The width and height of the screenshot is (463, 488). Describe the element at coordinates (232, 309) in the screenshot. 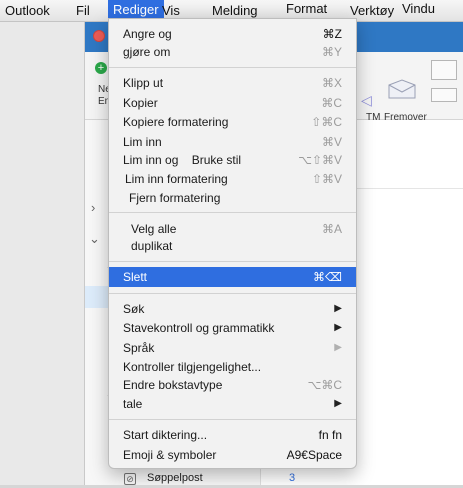

I see `menu-item-find: Søk ▶` at that location.